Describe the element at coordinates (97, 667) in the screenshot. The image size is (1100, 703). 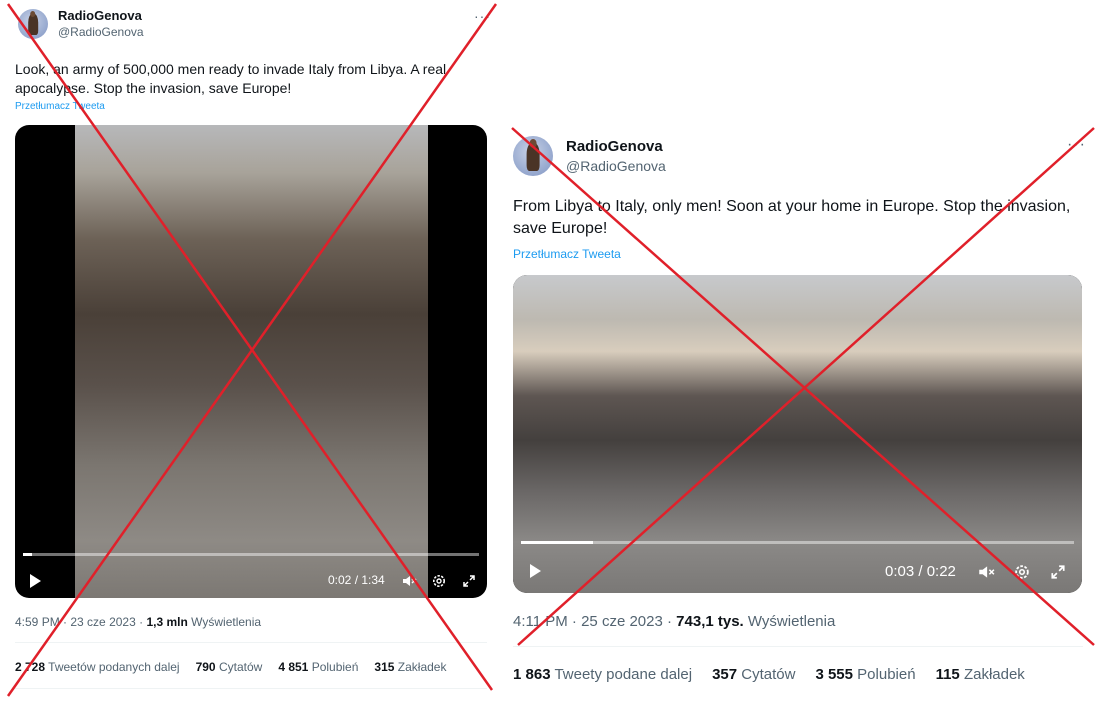
I see `retweets-stat: 2 728 Tweetów podanych dalej` at that location.